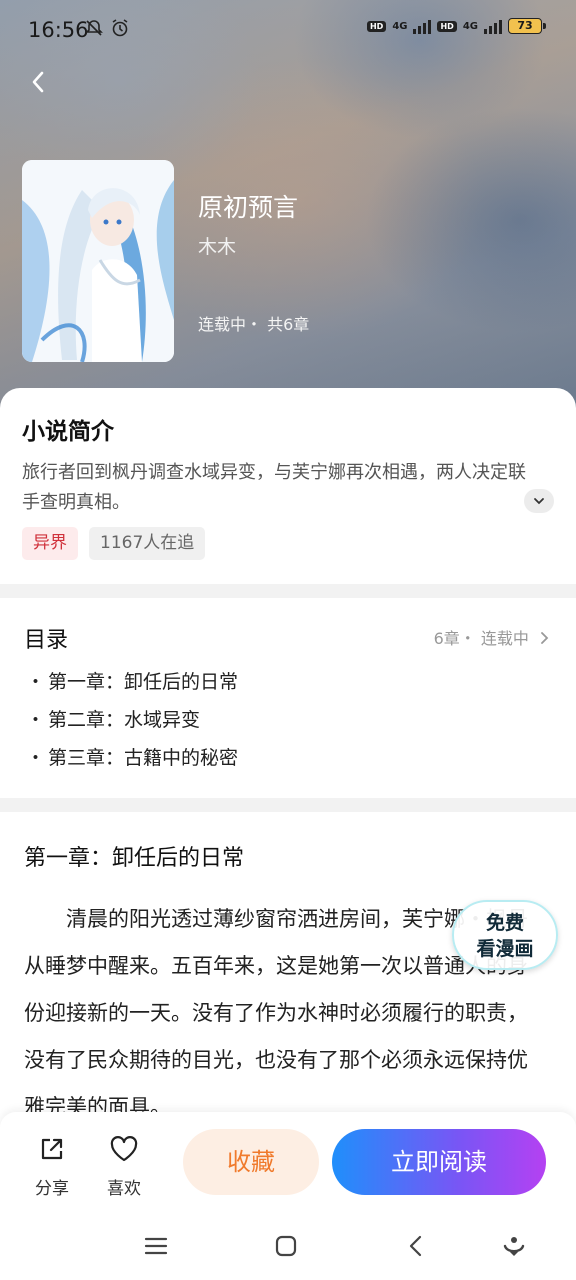 The height and width of the screenshot is (1280, 576). Describe the element at coordinates (120, 28) in the screenshot. I see `alarm-icon` at that location.